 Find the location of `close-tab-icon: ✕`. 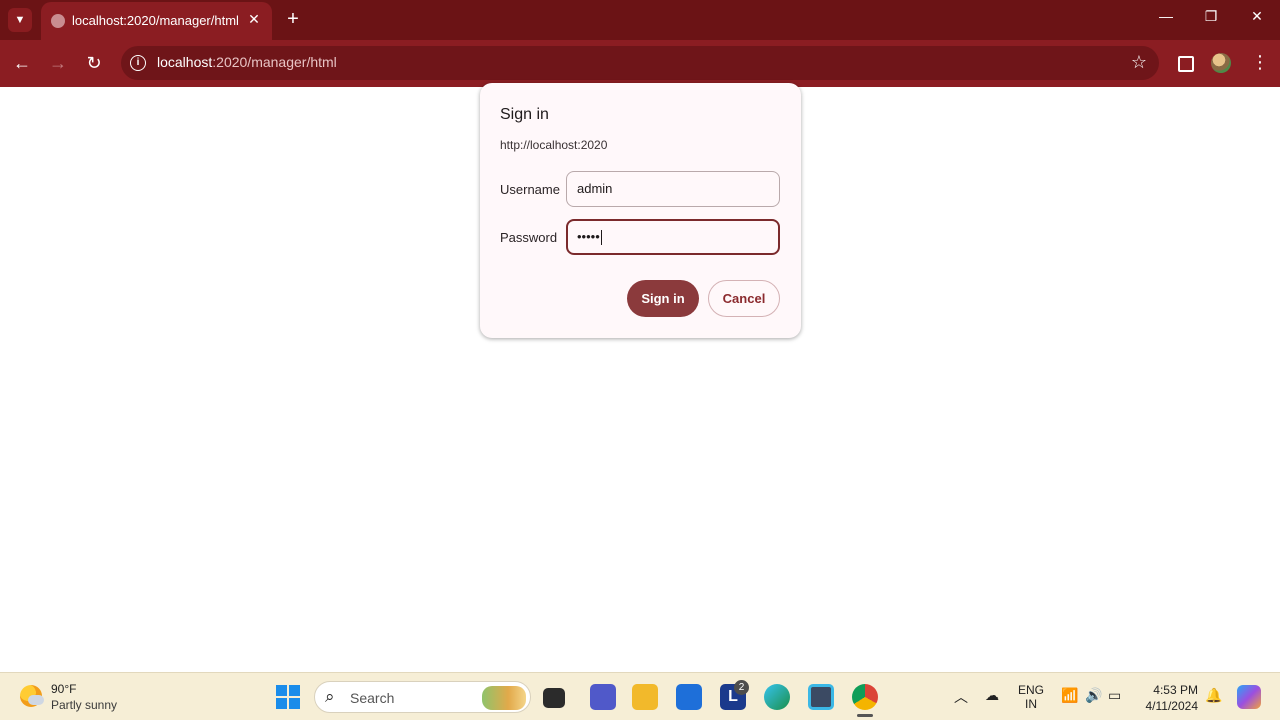

close-tab-icon: ✕ is located at coordinates (254, 19).